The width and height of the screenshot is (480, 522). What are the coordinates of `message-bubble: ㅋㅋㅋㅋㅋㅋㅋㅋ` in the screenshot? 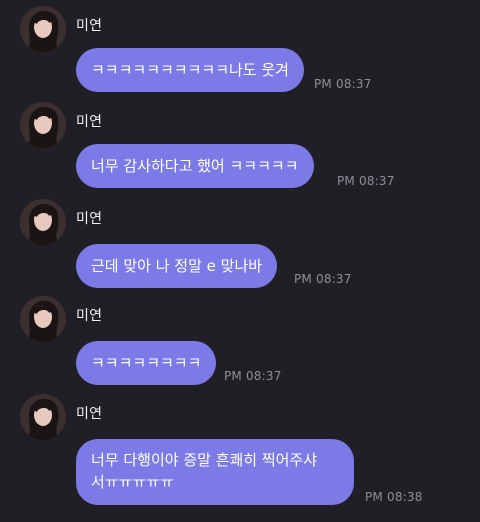 It's located at (146, 363).